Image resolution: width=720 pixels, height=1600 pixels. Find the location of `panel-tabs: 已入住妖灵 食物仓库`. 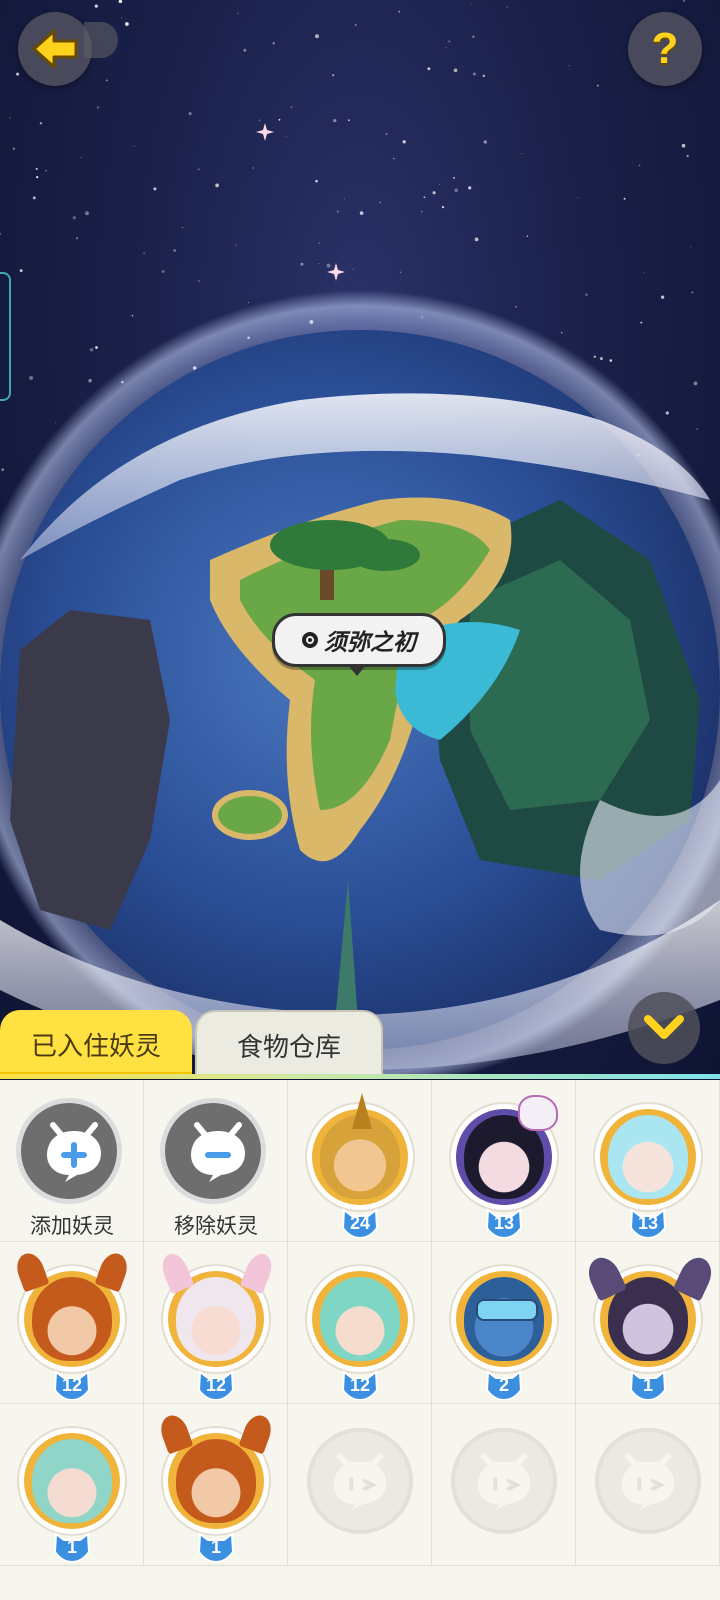

panel-tabs: 已入住妖灵 食物仓库 is located at coordinates (360, 1044).